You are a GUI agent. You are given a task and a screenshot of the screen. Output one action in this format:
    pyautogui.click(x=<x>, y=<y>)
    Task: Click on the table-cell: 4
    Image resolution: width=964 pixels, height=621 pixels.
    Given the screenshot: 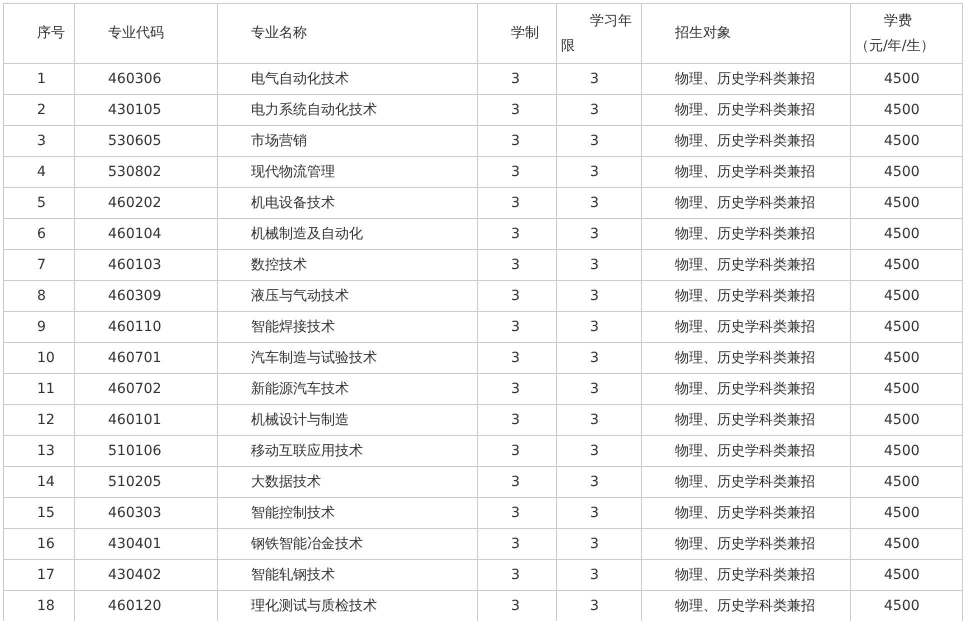 What is the action you would take?
    pyautogui.click(x=39, y=172)
    